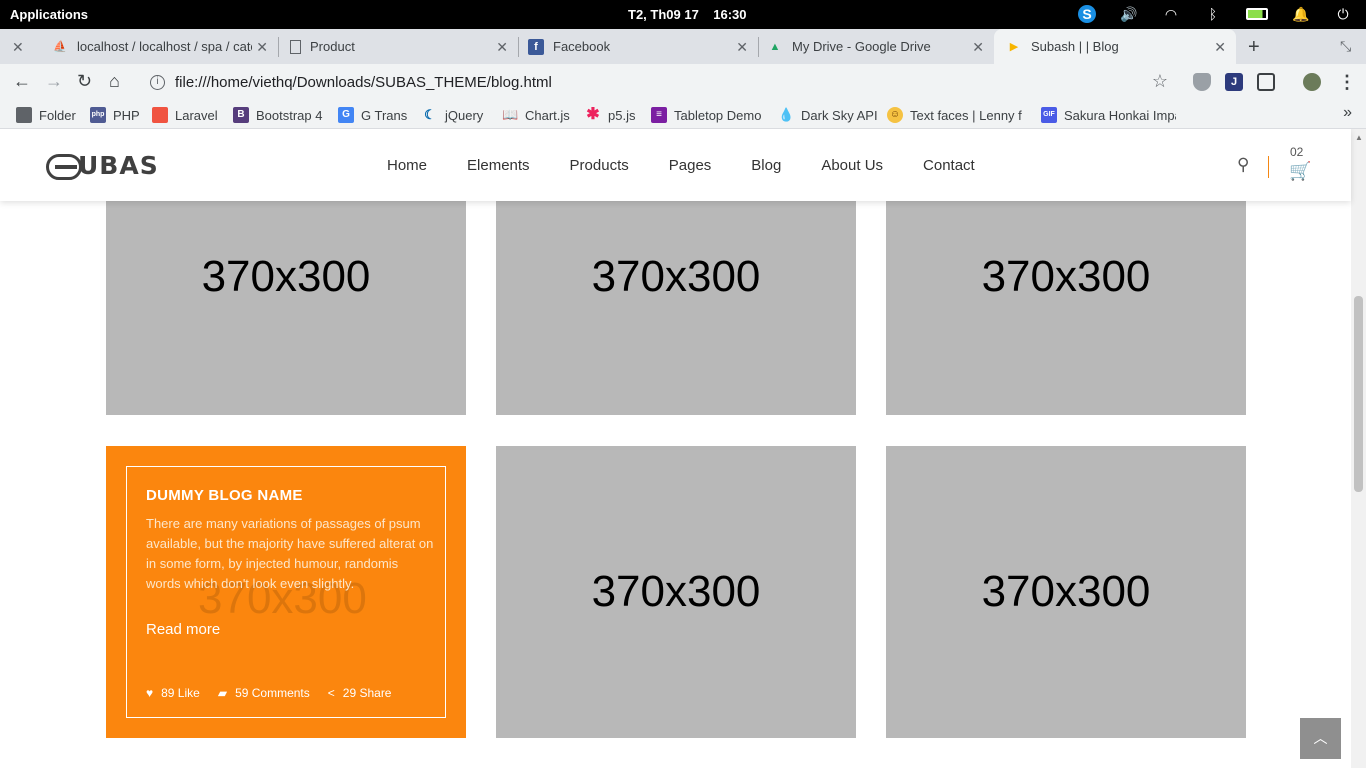  What do you see at coordinates (1243, 165) in the screenshot?
I see `search-icon: ⚲` at bounding box center [1243, 165].